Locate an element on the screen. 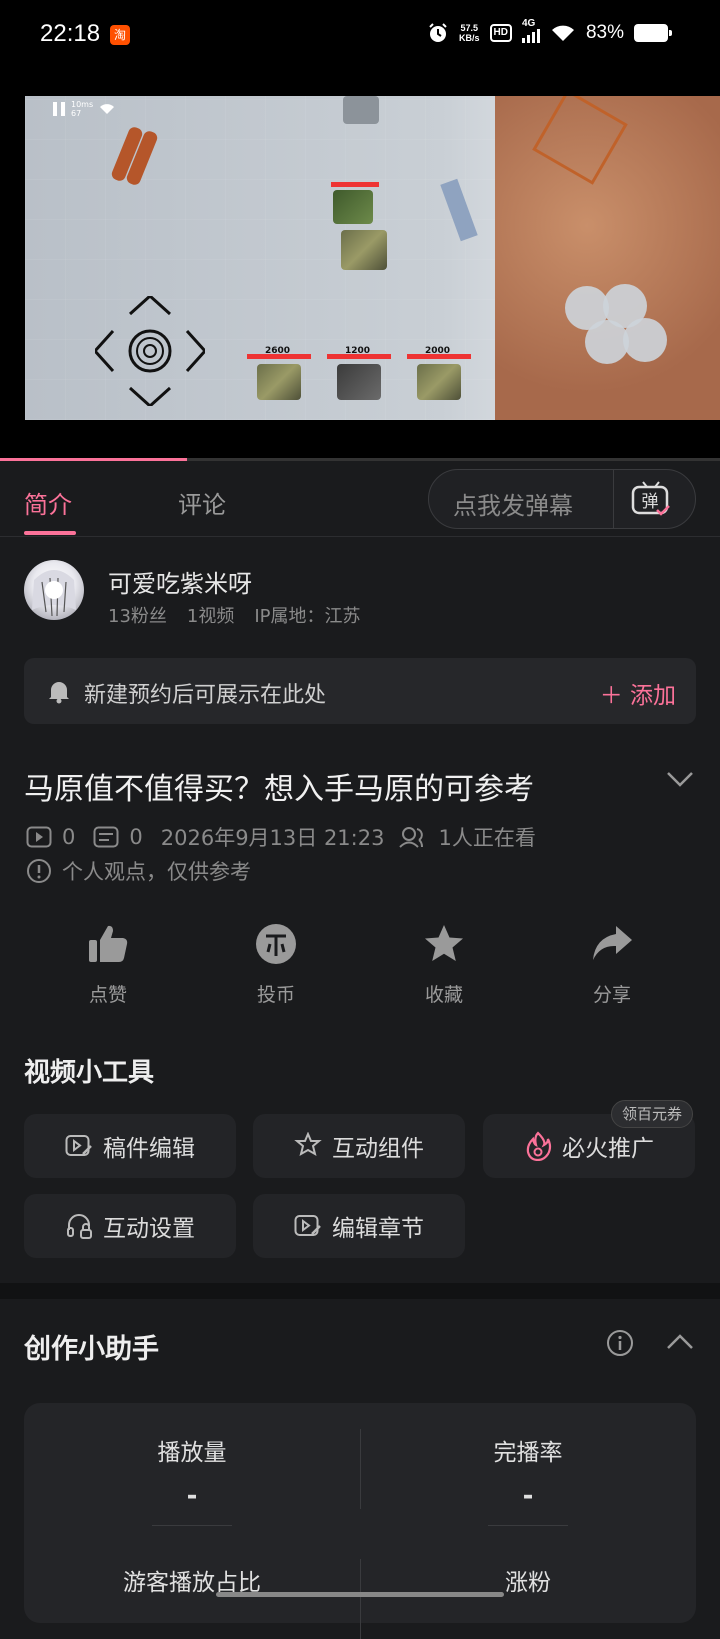 The width and height of the screenshot is (720, 1639). watching-count: 1人正在看 is located at coordinates (487, 838).